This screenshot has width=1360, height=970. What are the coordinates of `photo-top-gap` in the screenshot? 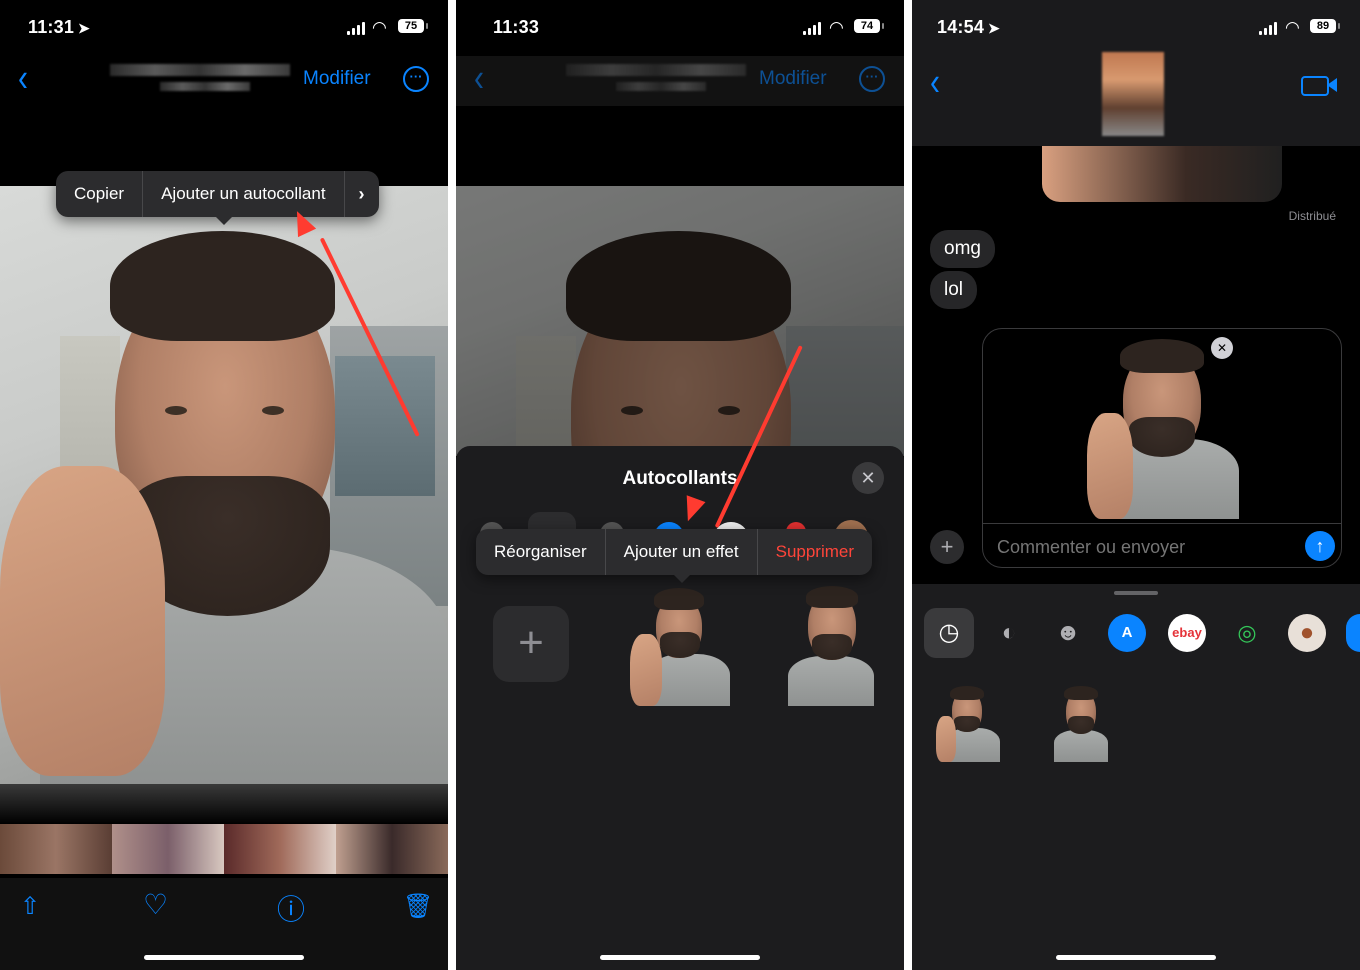 It's located at (680, 146).